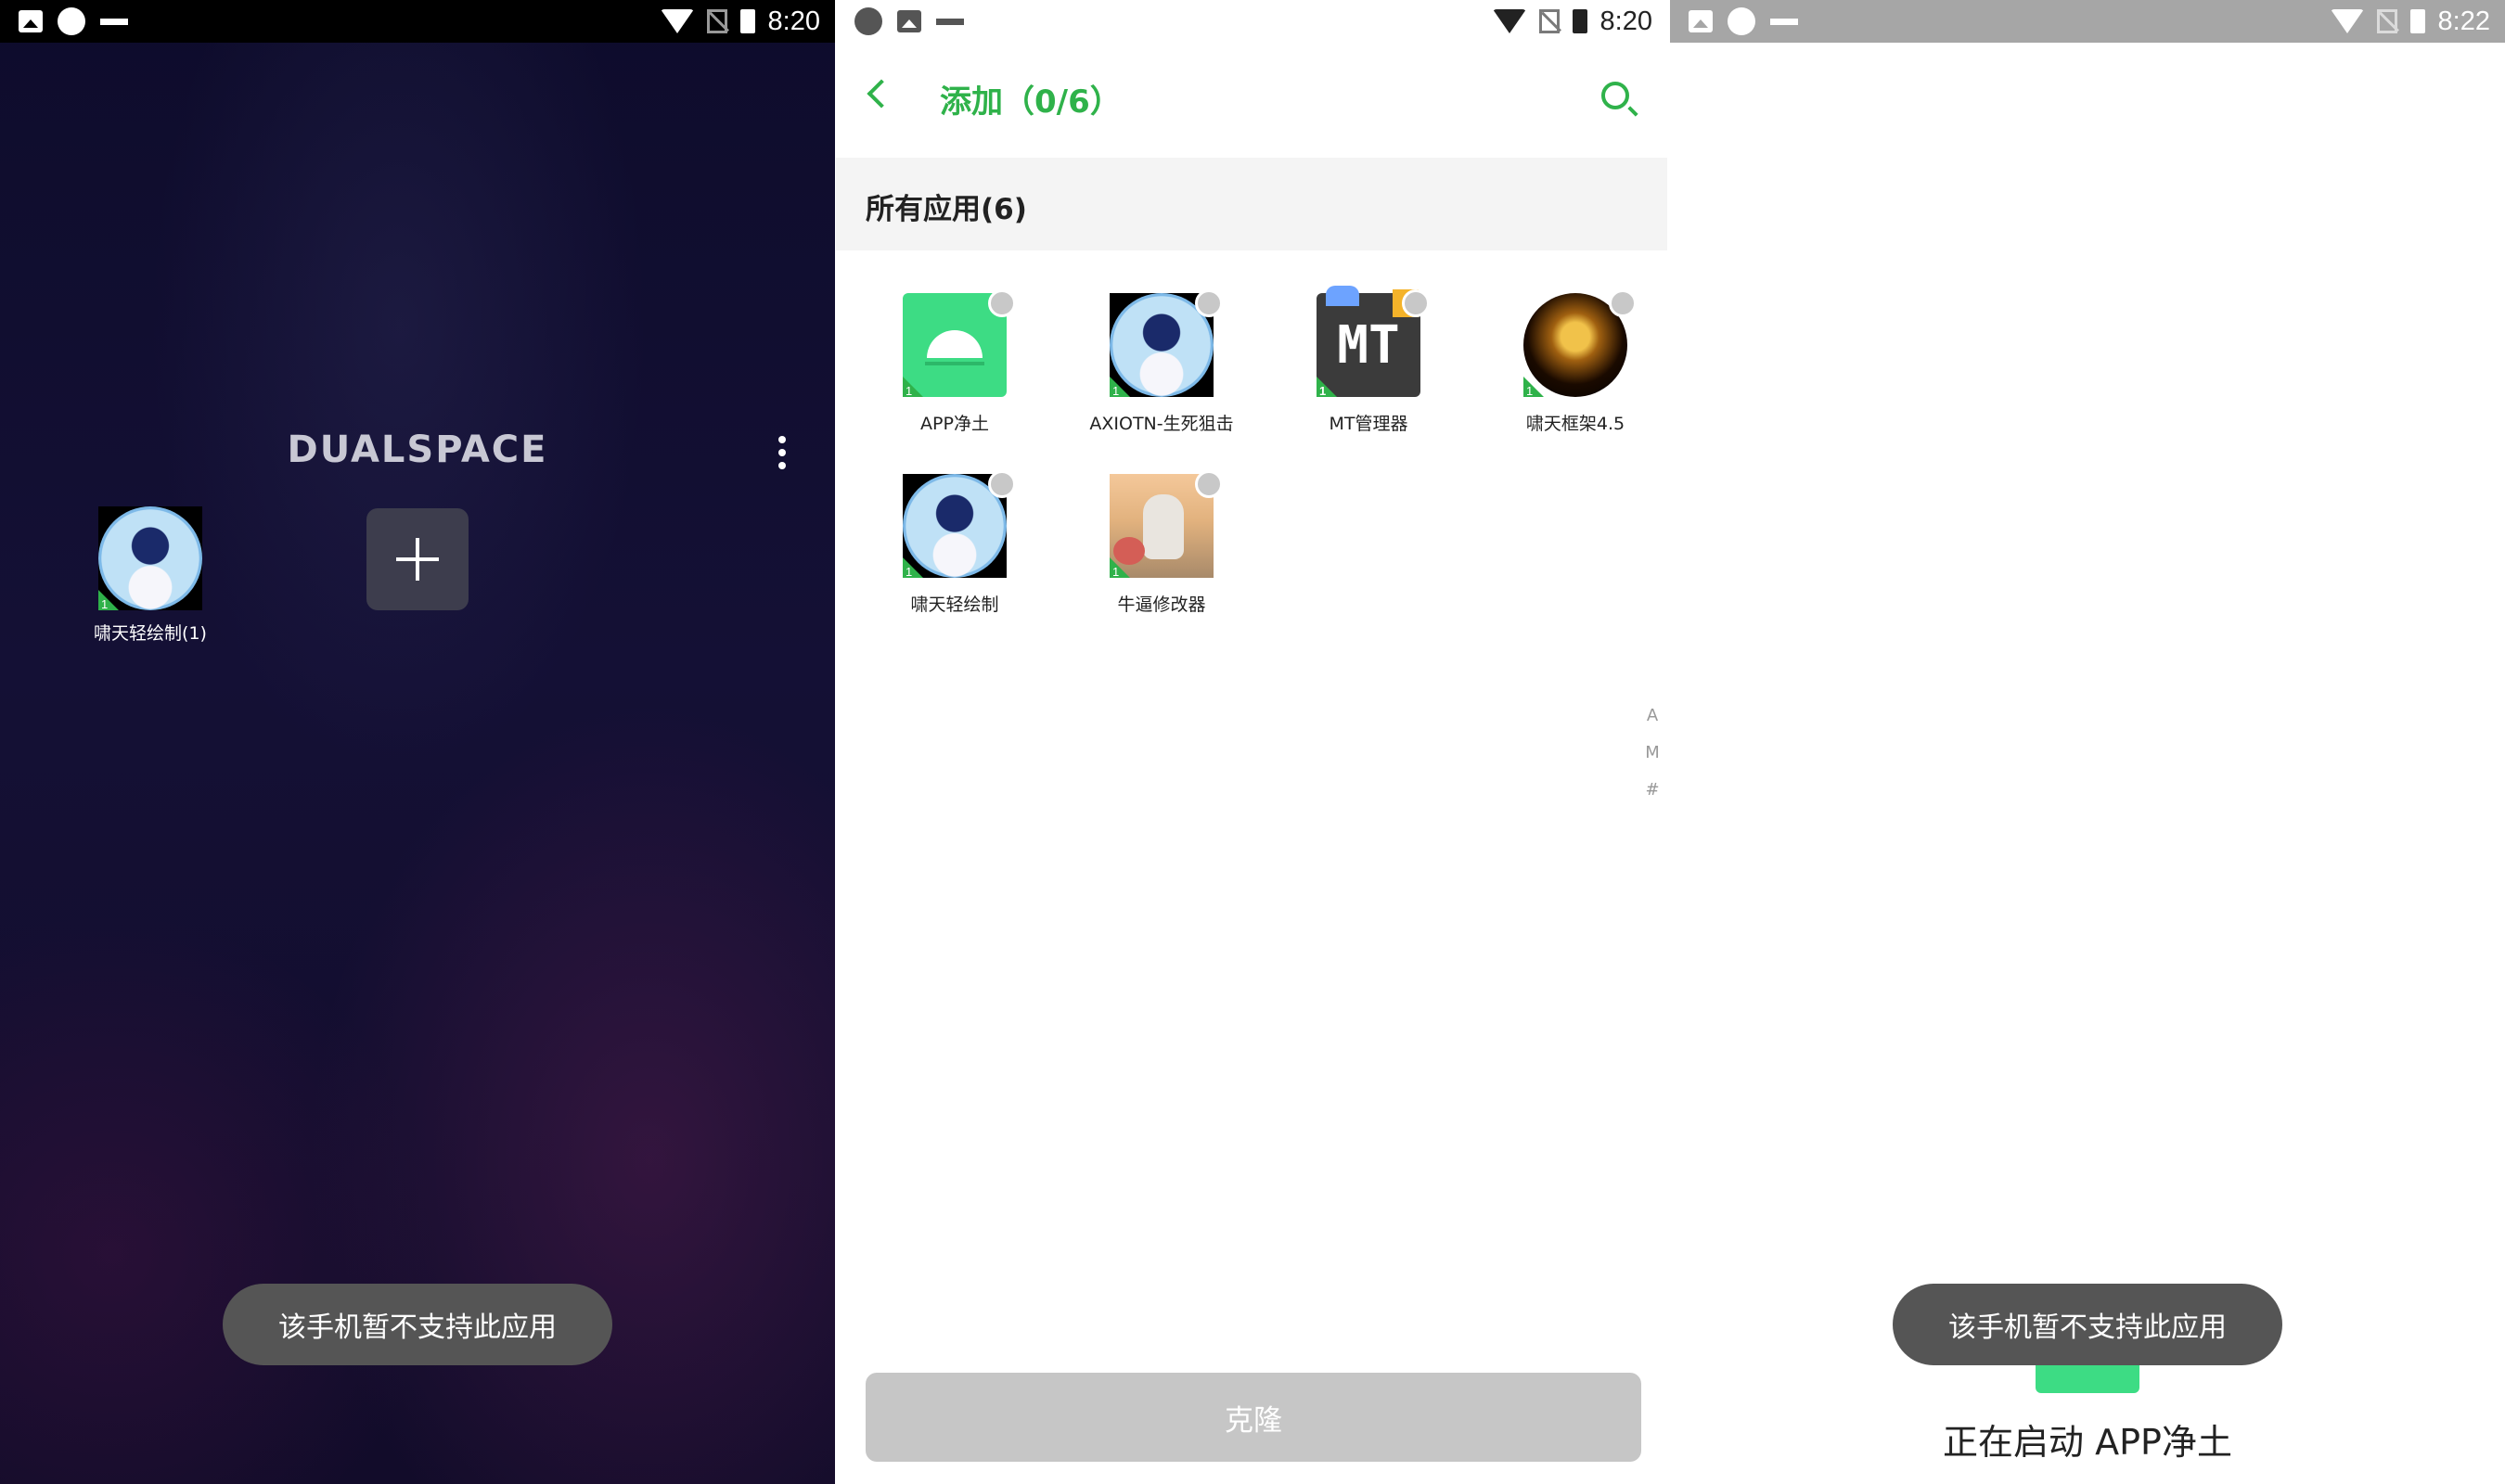 The width and height of the screenshot is (2505, 1484). I want to click on app-item-mt-manager: MT MT管理器, so click(1369, 377).